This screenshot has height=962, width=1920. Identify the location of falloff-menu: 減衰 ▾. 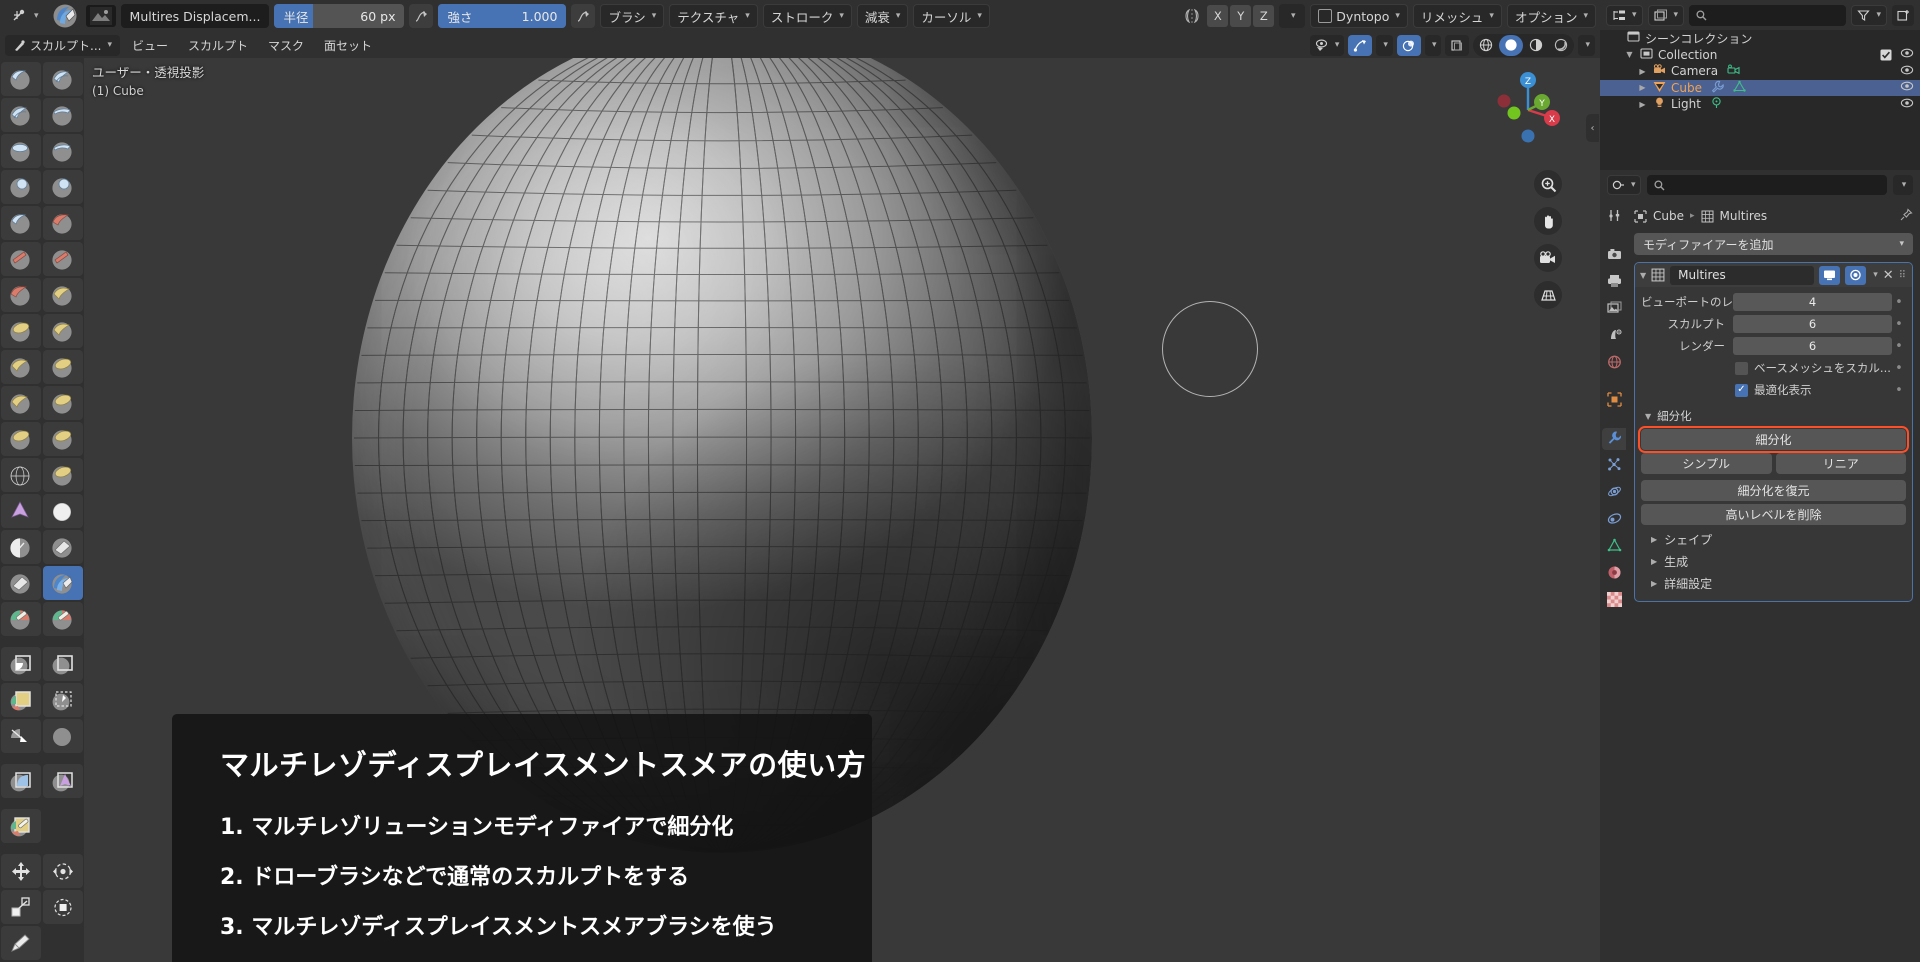
(882, 16).